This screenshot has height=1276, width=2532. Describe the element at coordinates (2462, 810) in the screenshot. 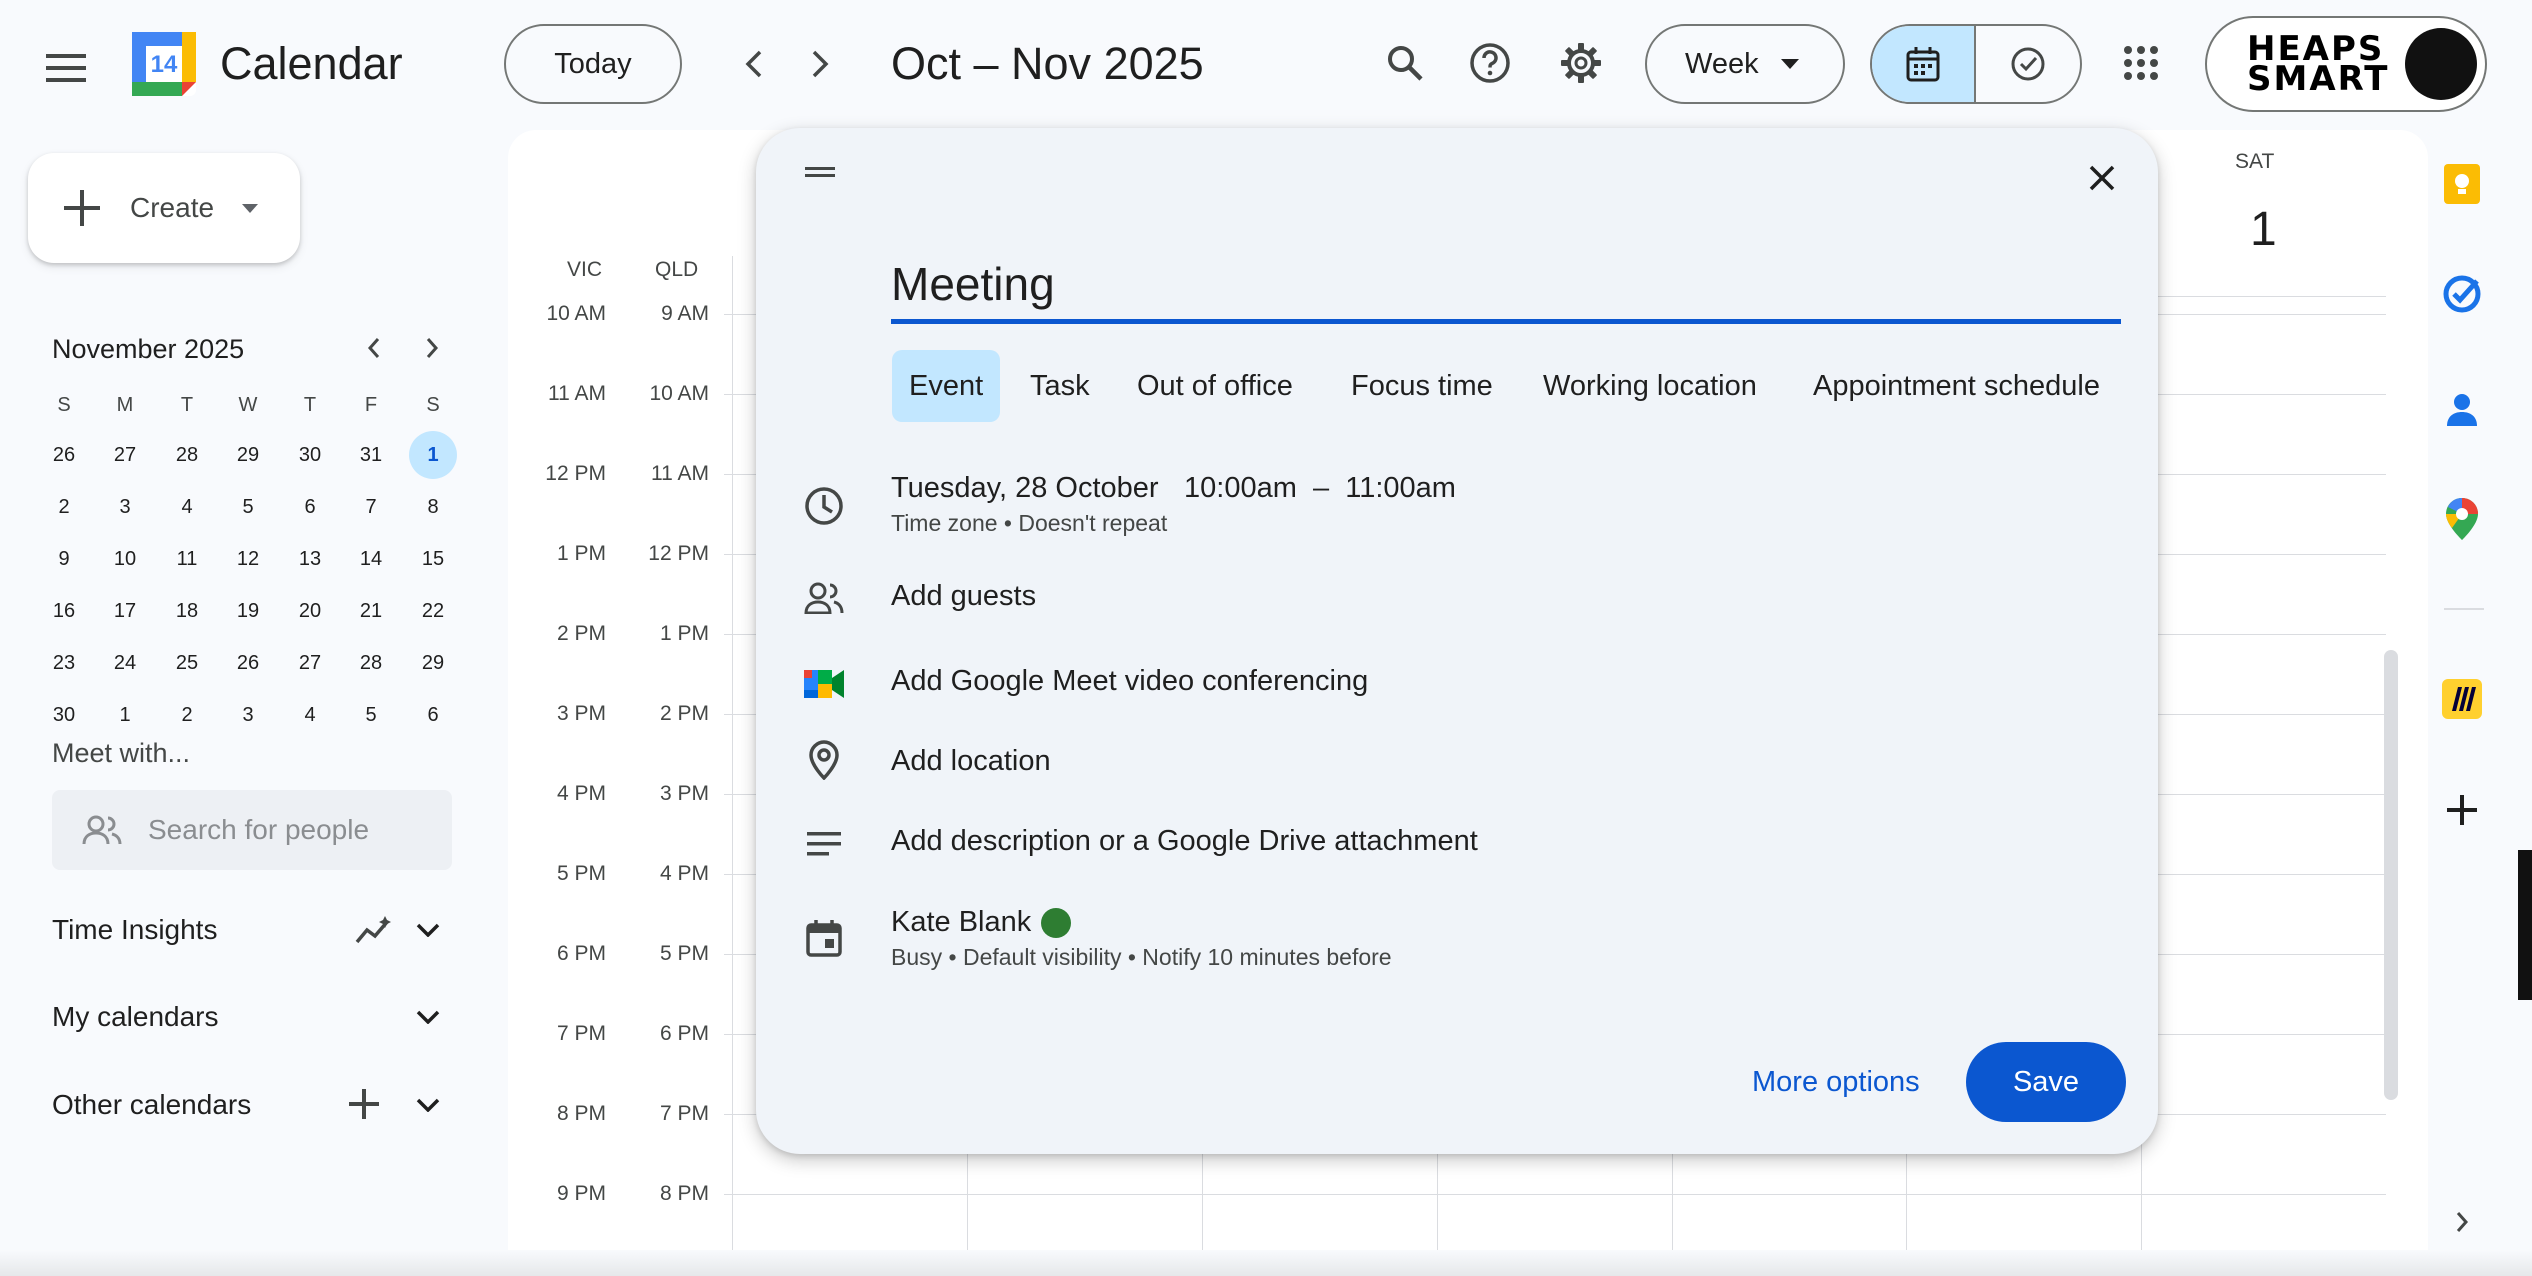

I see `add-addon-icon` at that location.